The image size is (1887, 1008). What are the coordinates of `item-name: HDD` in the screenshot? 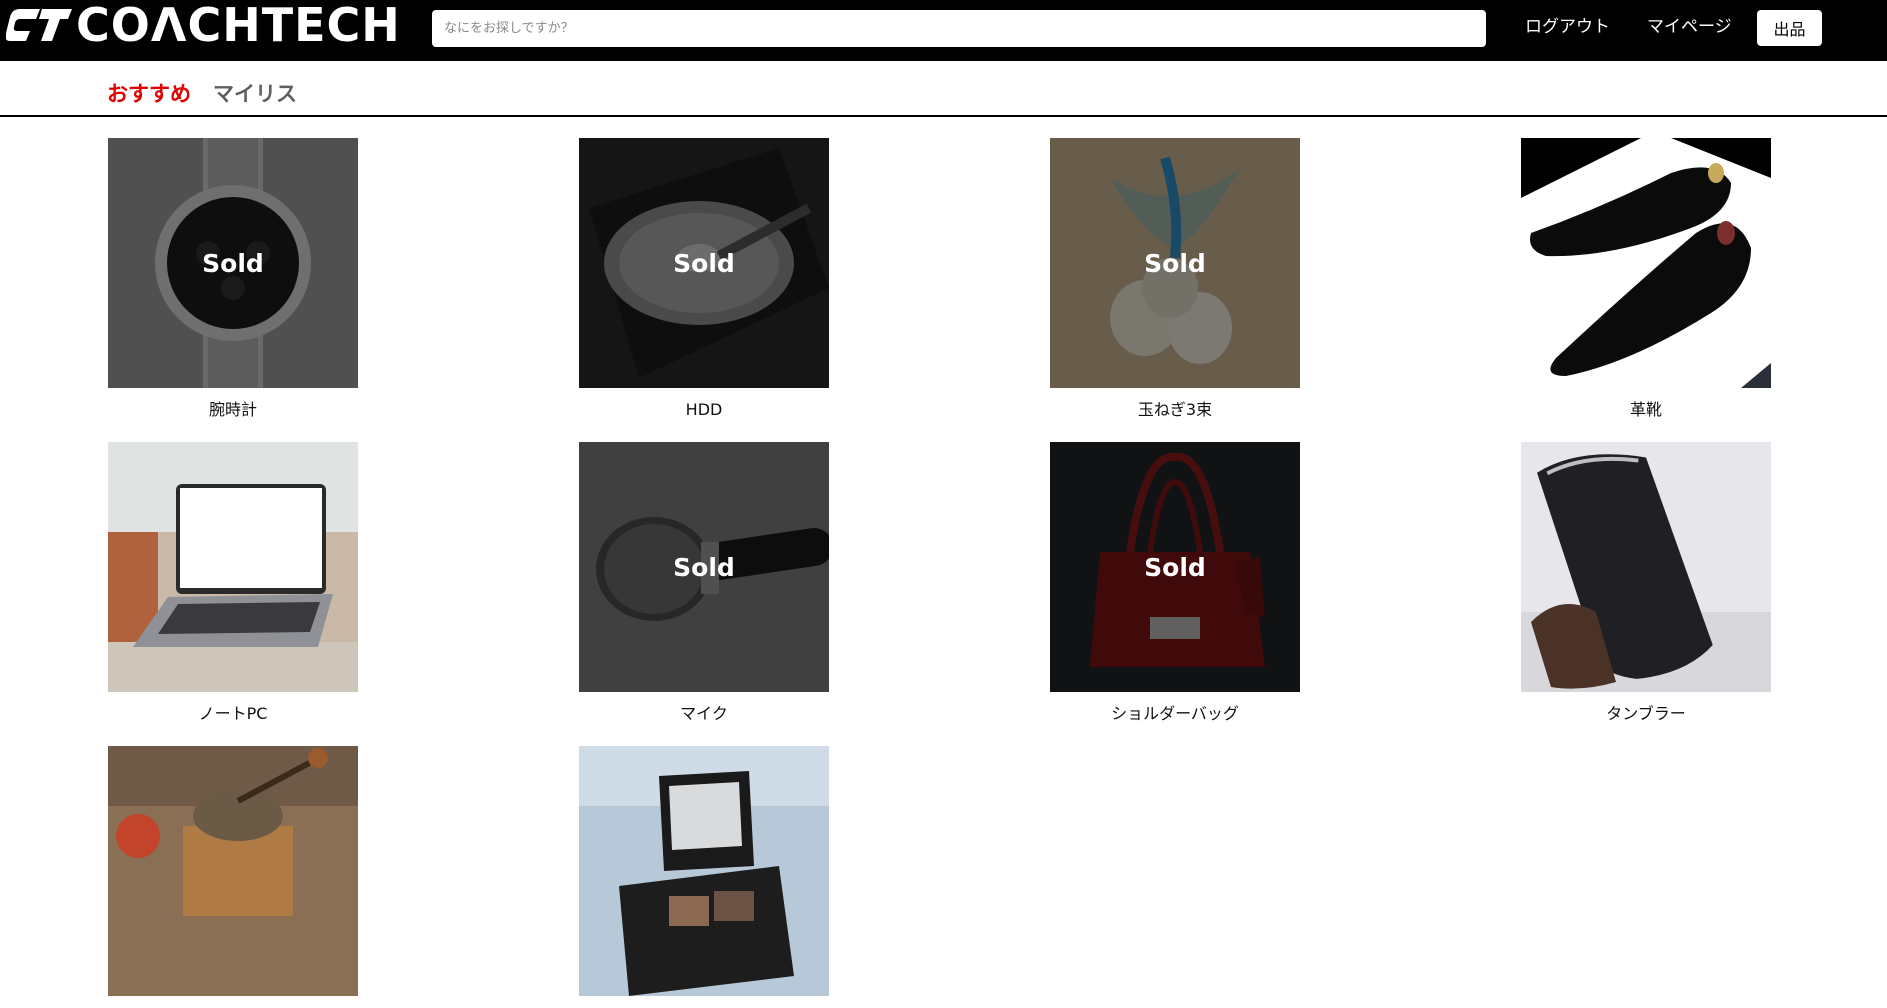 It's located at (704, 409).